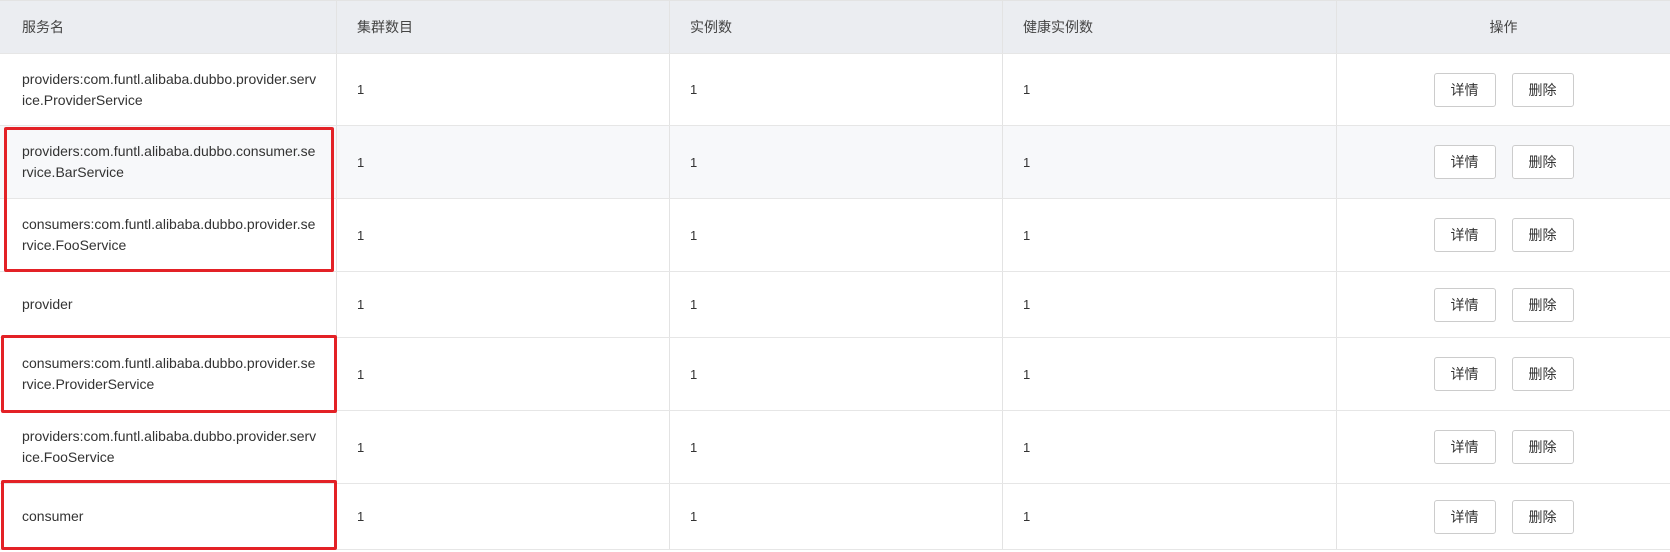 This screenshot has width=1670, height=552. What do you see at coordinates (53, 516) in the screenshot?
I see `service-name: consumer` at bounding box center [53, 516].